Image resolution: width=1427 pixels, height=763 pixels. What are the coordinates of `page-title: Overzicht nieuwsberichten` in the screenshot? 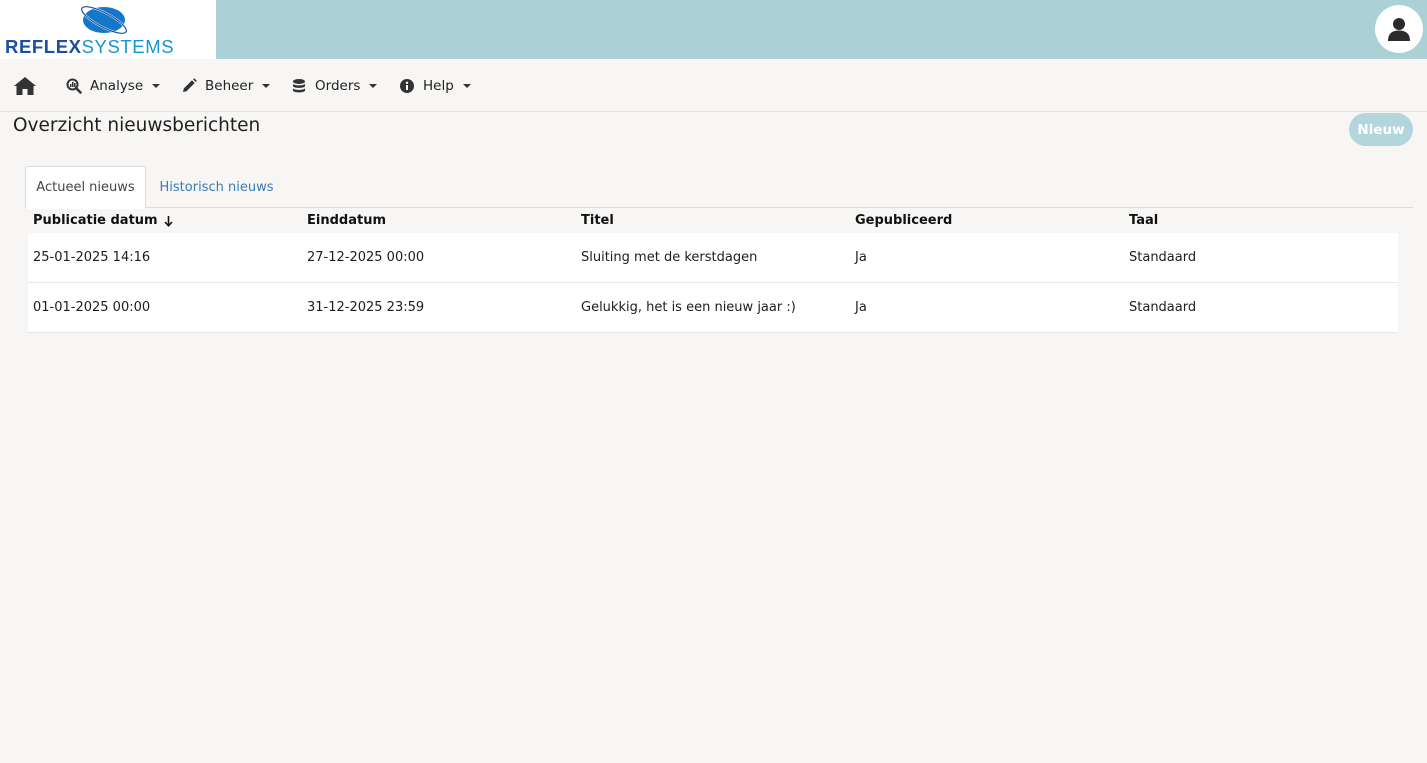 It's located at (137, 125).